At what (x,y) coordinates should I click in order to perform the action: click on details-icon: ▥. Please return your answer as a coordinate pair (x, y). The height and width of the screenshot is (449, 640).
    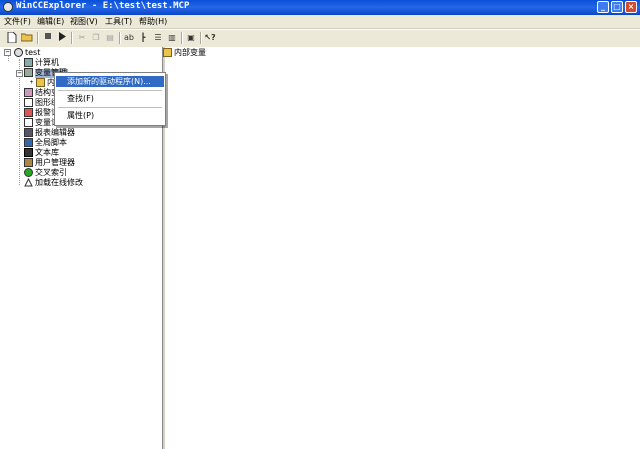
    Looking at the image, I should click on (172, 38).